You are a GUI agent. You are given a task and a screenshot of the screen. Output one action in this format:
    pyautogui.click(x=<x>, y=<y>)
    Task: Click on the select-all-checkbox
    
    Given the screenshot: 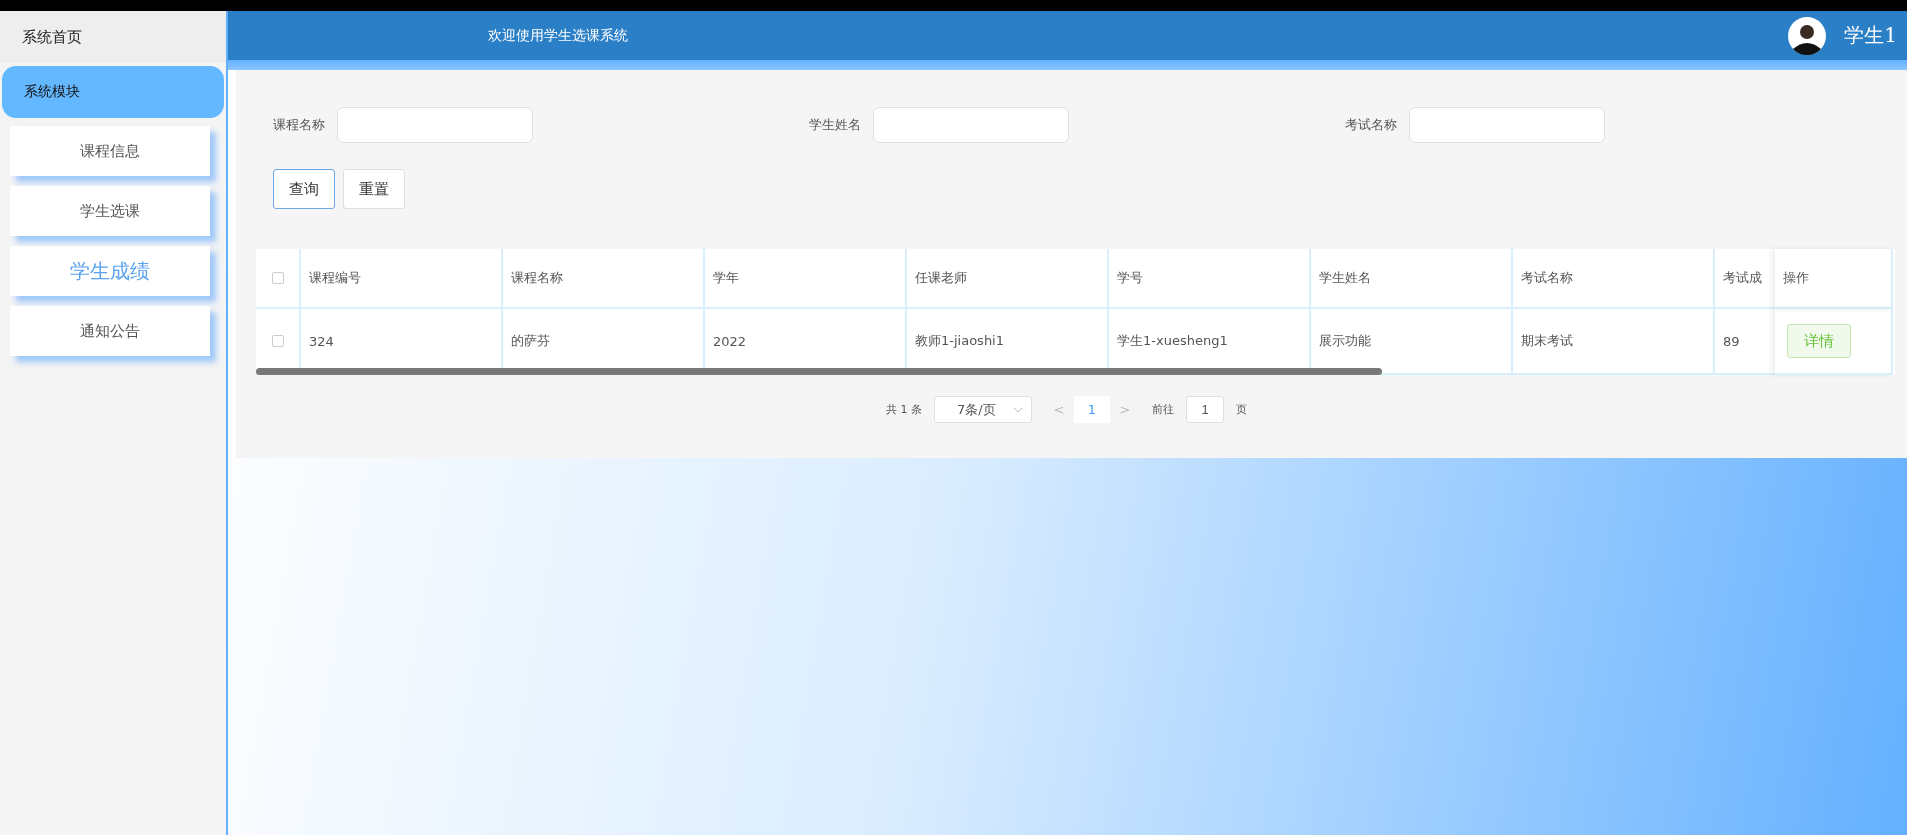 What is the action you would take?
    pyautogui.click(x=277, y=278)
    